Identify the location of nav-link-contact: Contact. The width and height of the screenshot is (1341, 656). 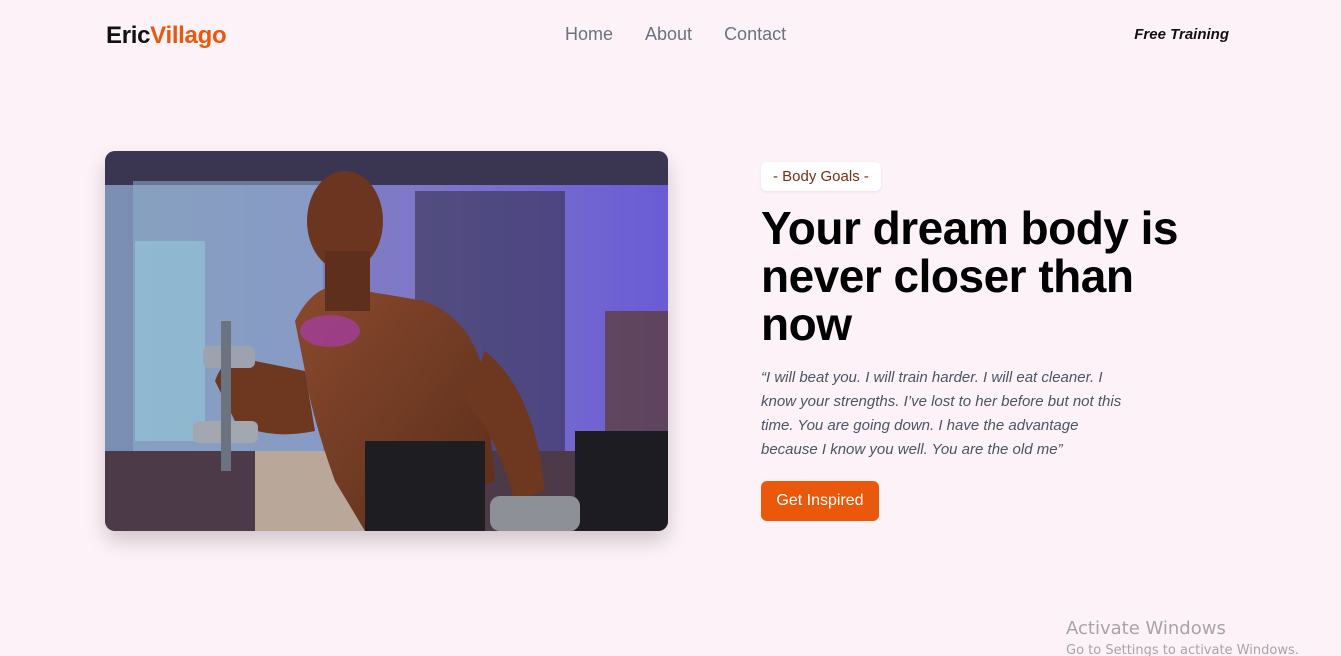
(755, 34).